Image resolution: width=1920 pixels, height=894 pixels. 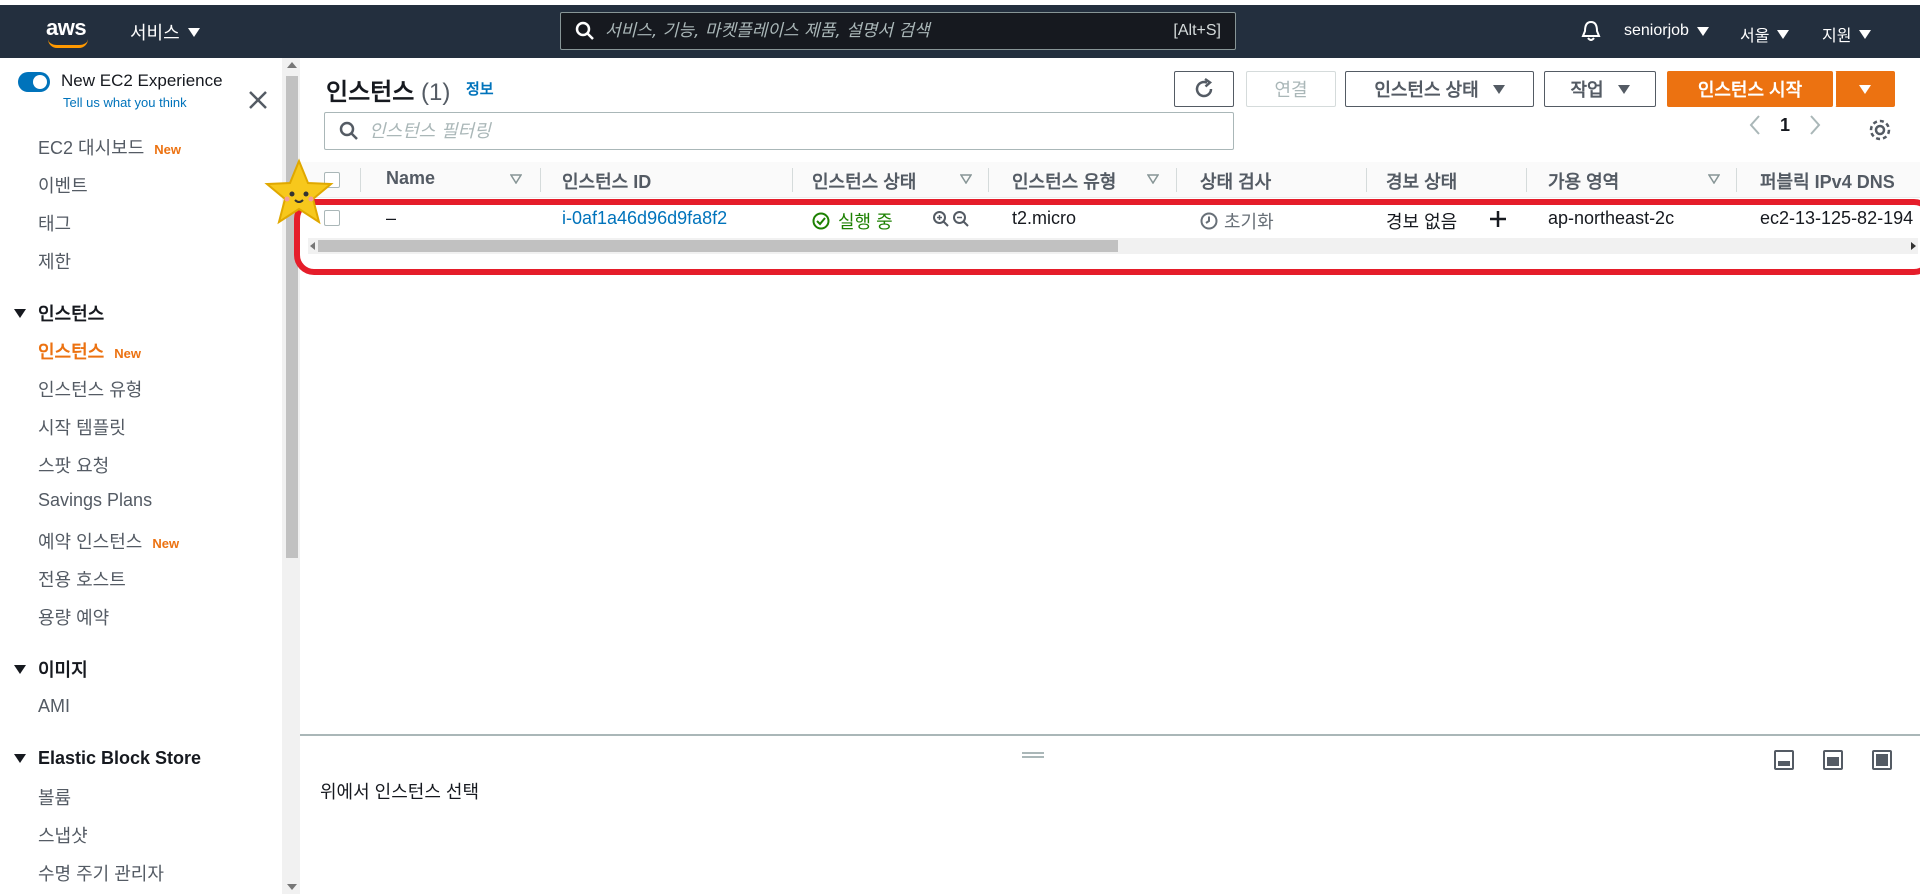 I want to click on zoom-in-icon, so click(x=941, y=219).